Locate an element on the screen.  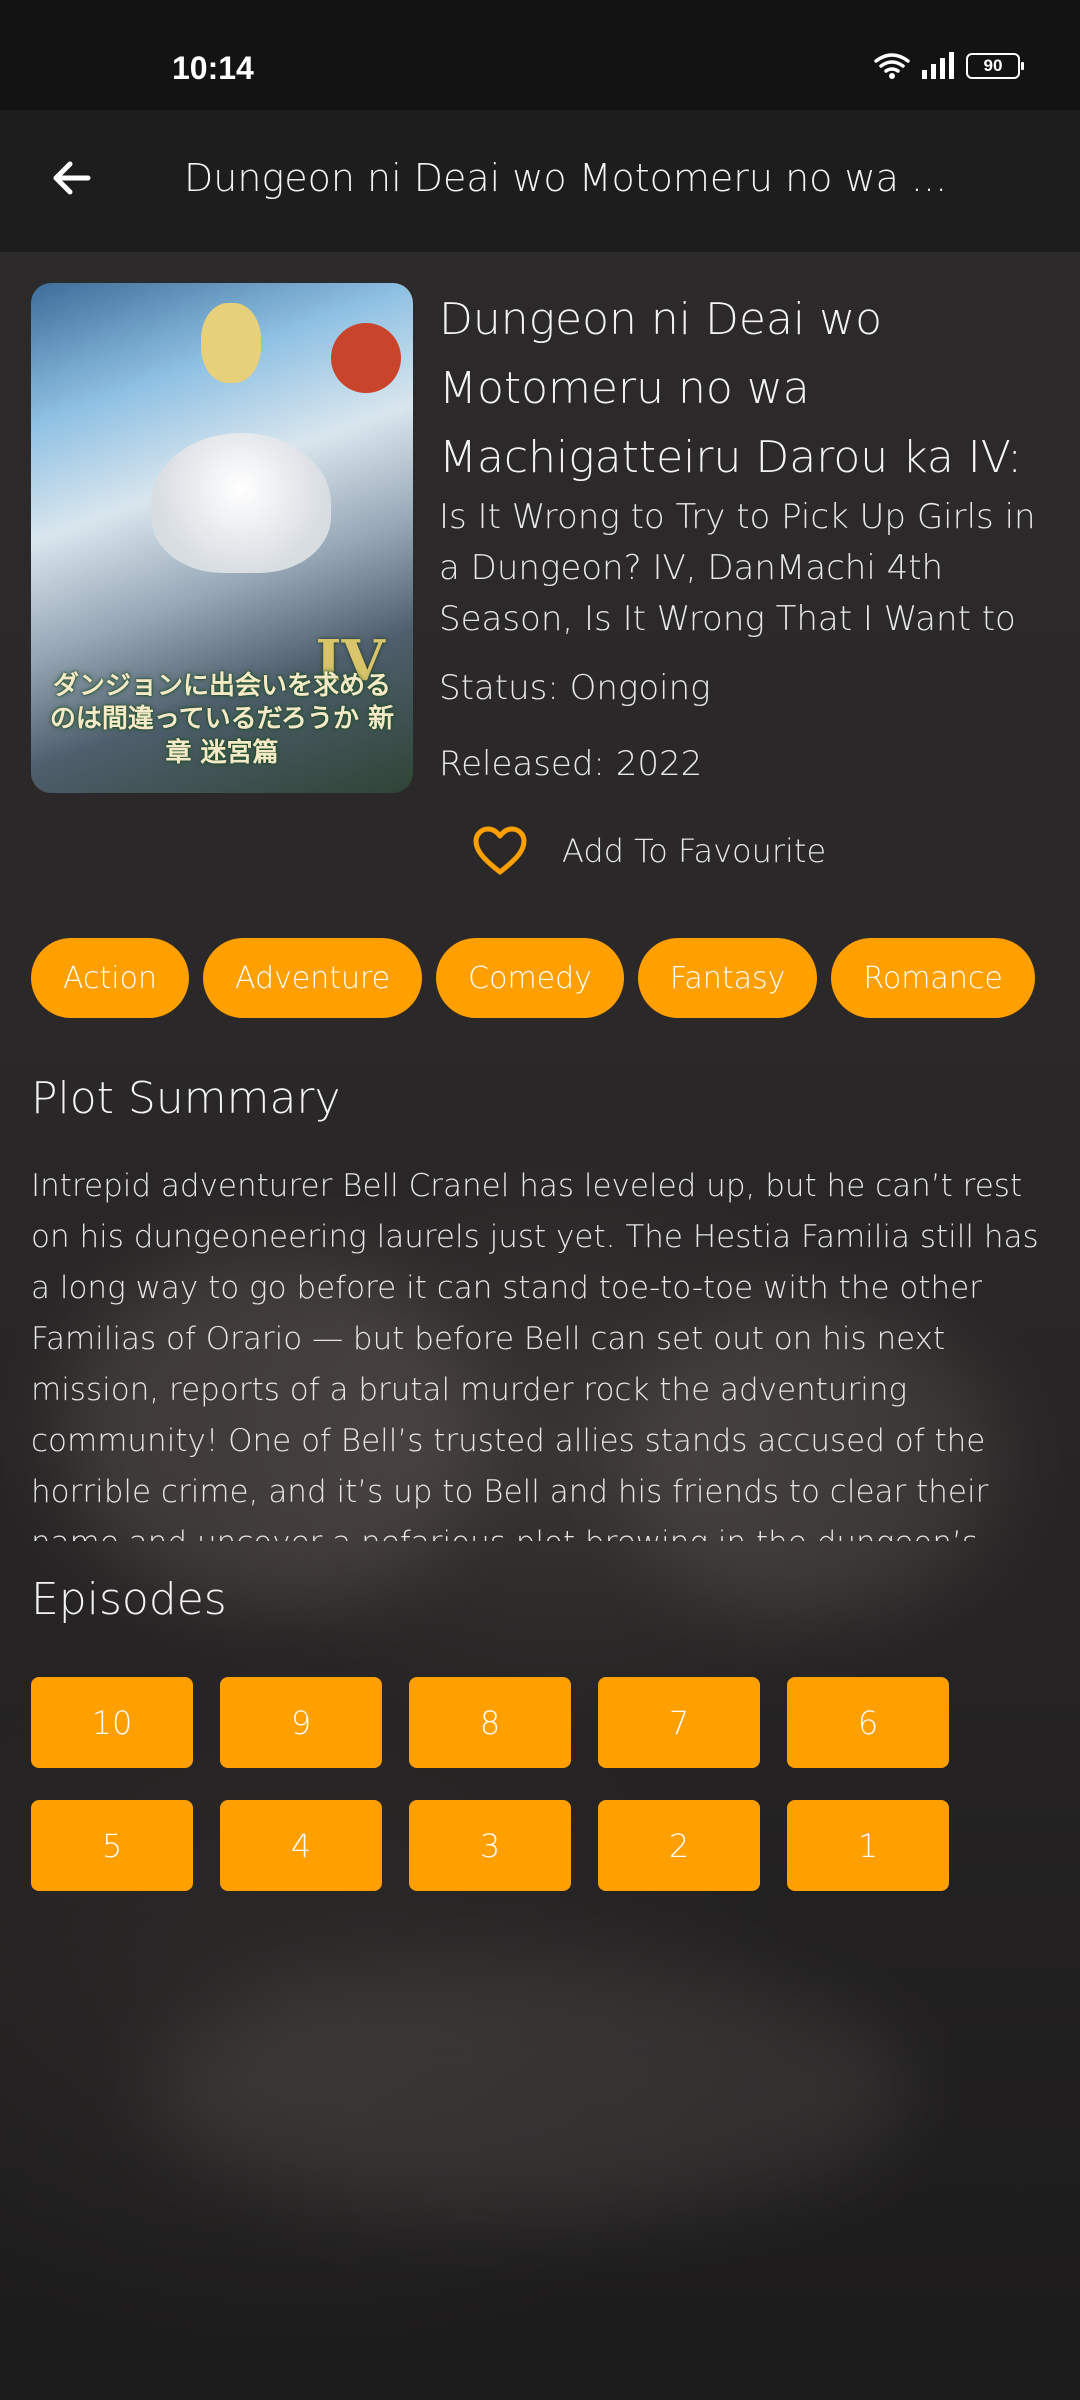
episode-button: 9 is located at coordinates (301, 1722).